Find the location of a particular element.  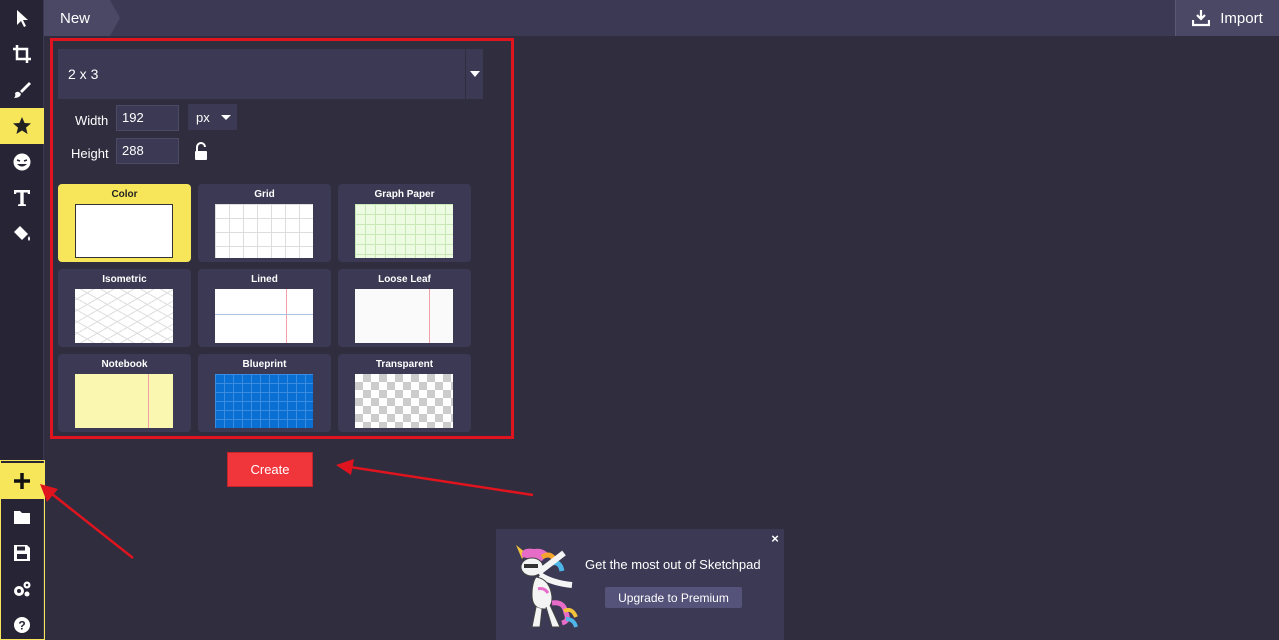

lined-thumbnail is located at coordinates (264, 316).